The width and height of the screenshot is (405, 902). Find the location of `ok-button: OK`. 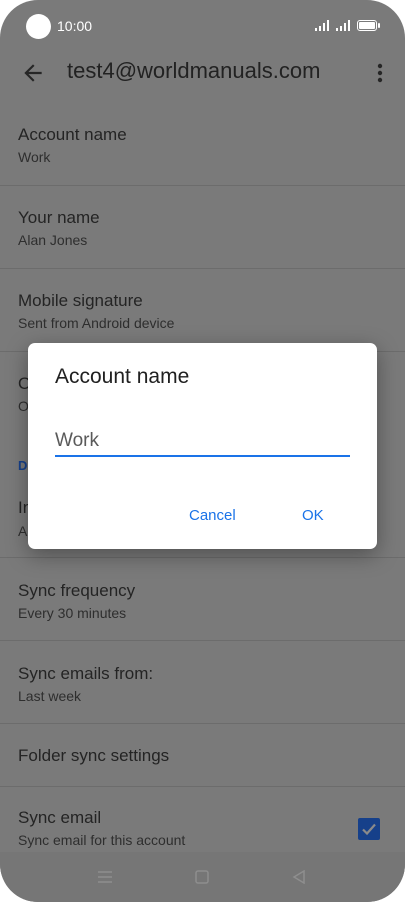

ok-button: OK is located at coordinates (313, 515).